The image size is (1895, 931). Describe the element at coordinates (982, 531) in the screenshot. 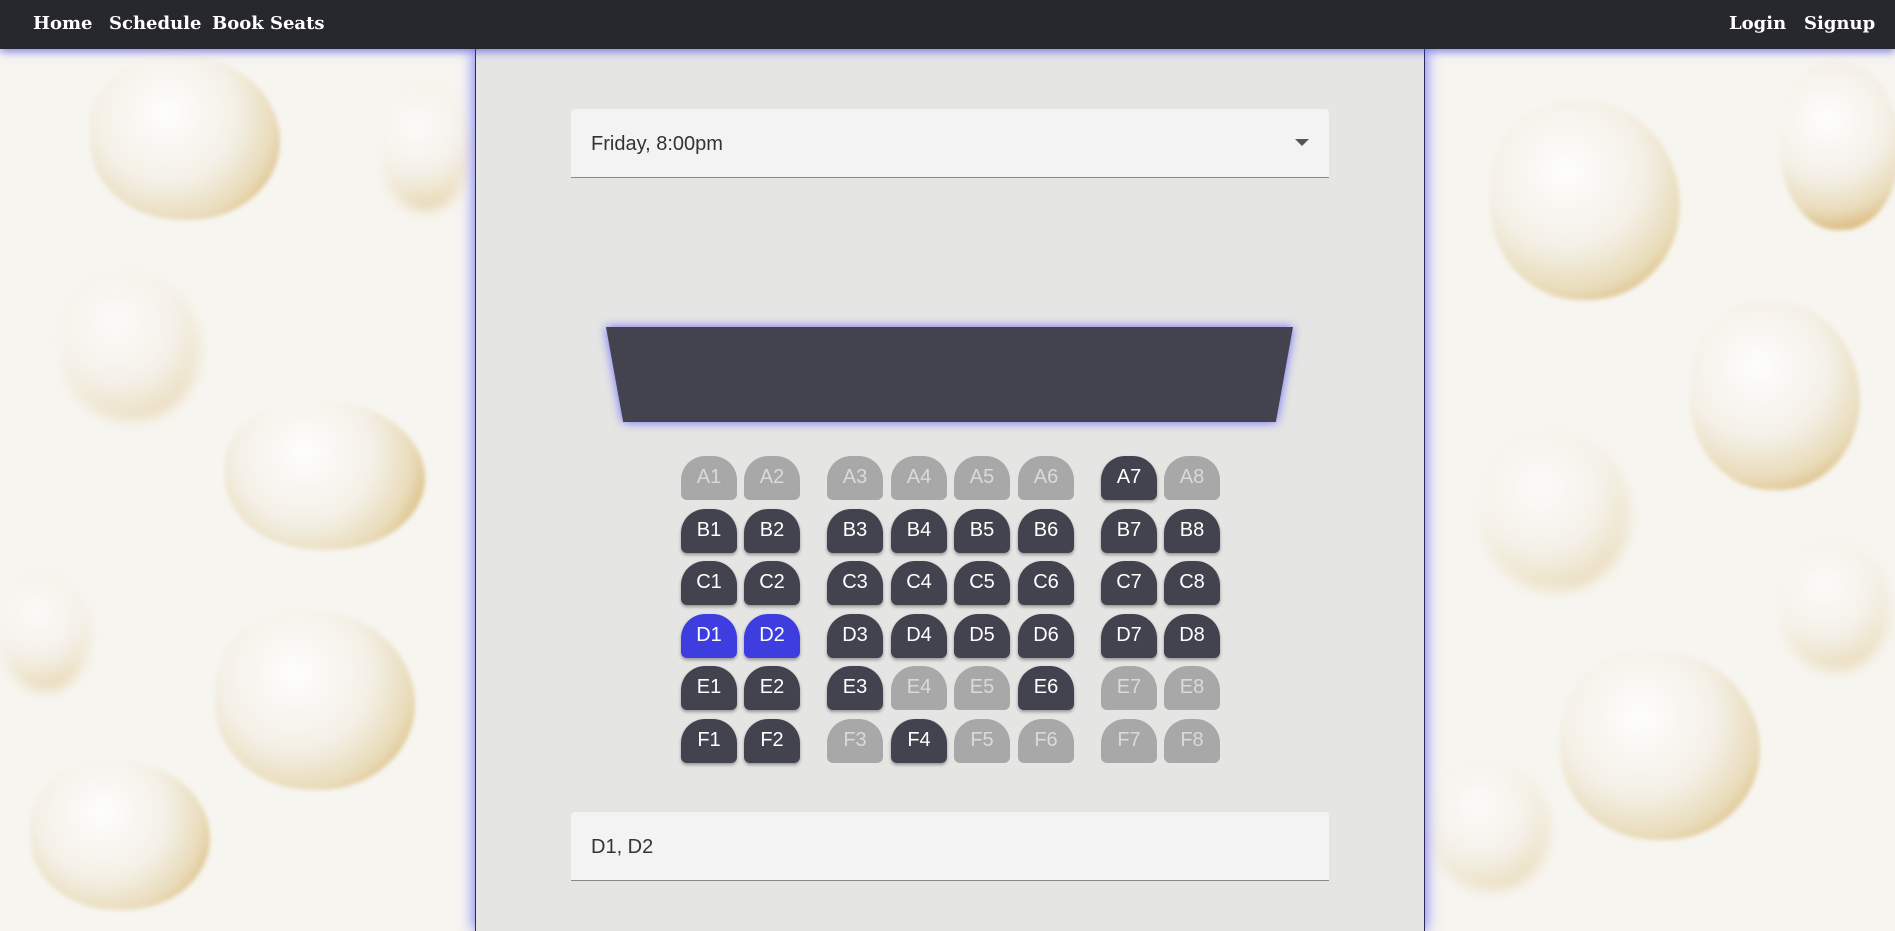

I see `seat-b5: B5` at that location.